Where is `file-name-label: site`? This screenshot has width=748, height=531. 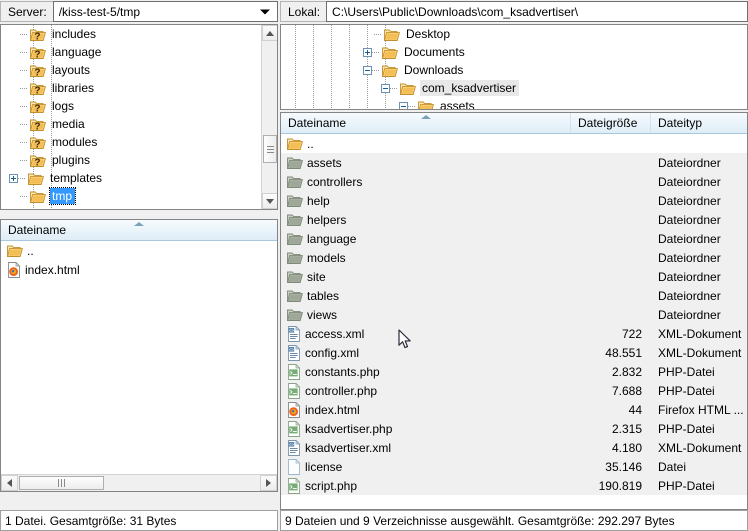
file-name-label: site is located at coordinates (316, 276).